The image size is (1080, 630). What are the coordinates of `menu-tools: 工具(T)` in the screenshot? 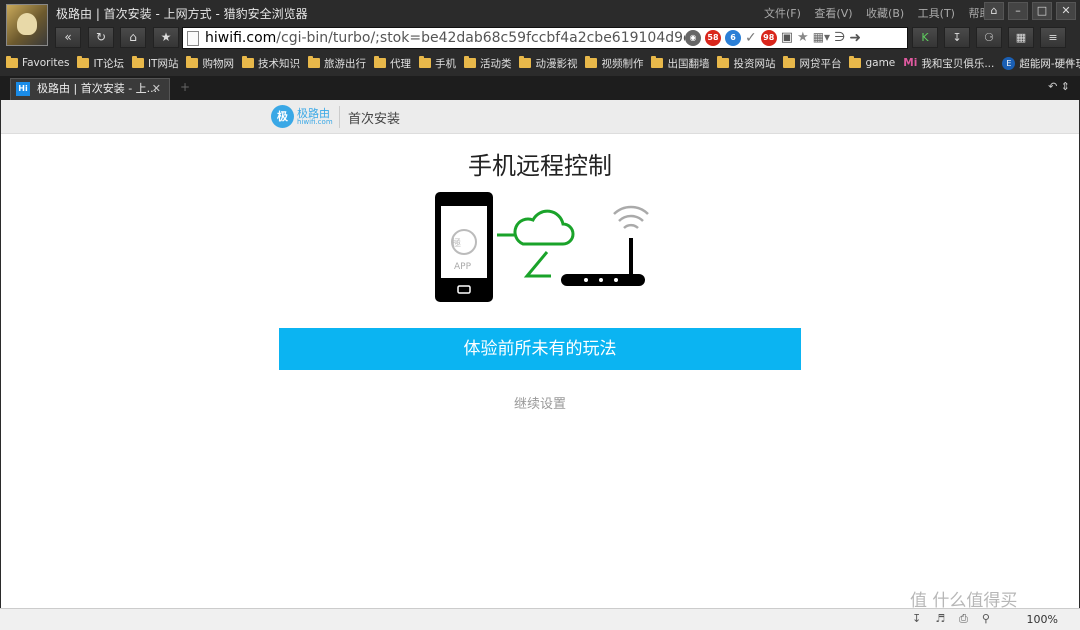 It's located at (936, 13).